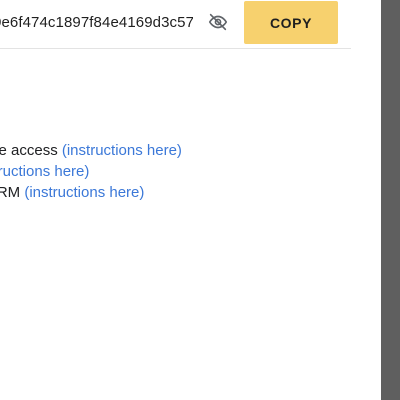 Image resolution: width=400 pixels, height=400 pixels. What do you see at coordinates (390, 200) in the screenshot?
I see `side-scrim` at bounding box center [390, 200].